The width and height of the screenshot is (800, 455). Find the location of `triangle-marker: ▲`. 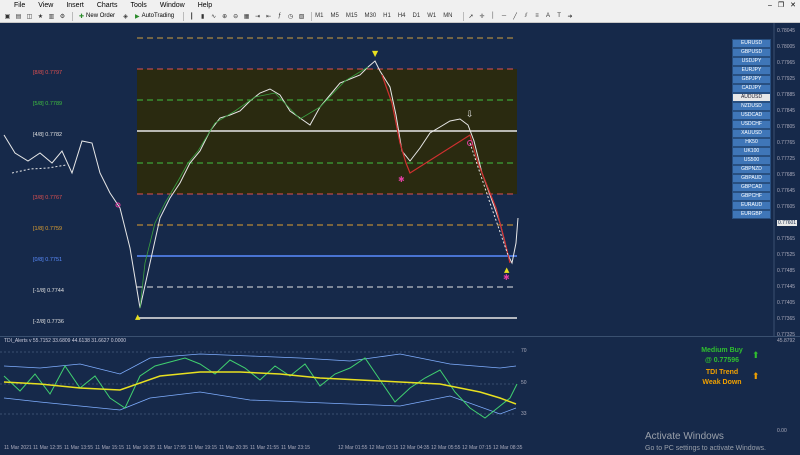

triangle-marker: ▲ is located at coordinates (138, 317).